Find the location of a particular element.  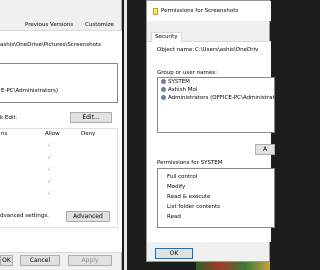

tab-strip: Previous Versions Customize is located at coordinates (61, 25).